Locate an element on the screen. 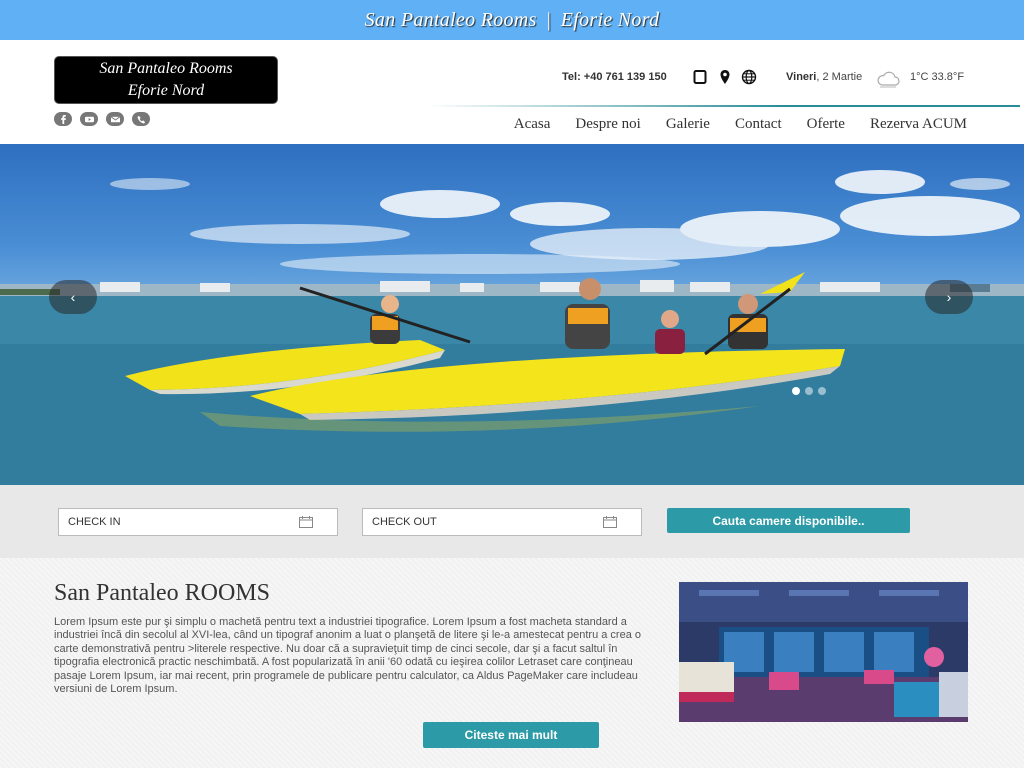 The width and height of the screenshot is (1024, 768). slider-pagination is located at coordinates (809, 391).